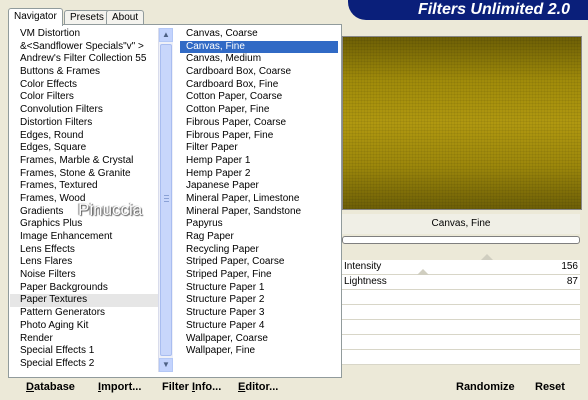  What do you see at coordinates (259, 72) in the screenshot?
I see `filter-item: Cardboard Box, Coarse` at bounding box center [259, 72].